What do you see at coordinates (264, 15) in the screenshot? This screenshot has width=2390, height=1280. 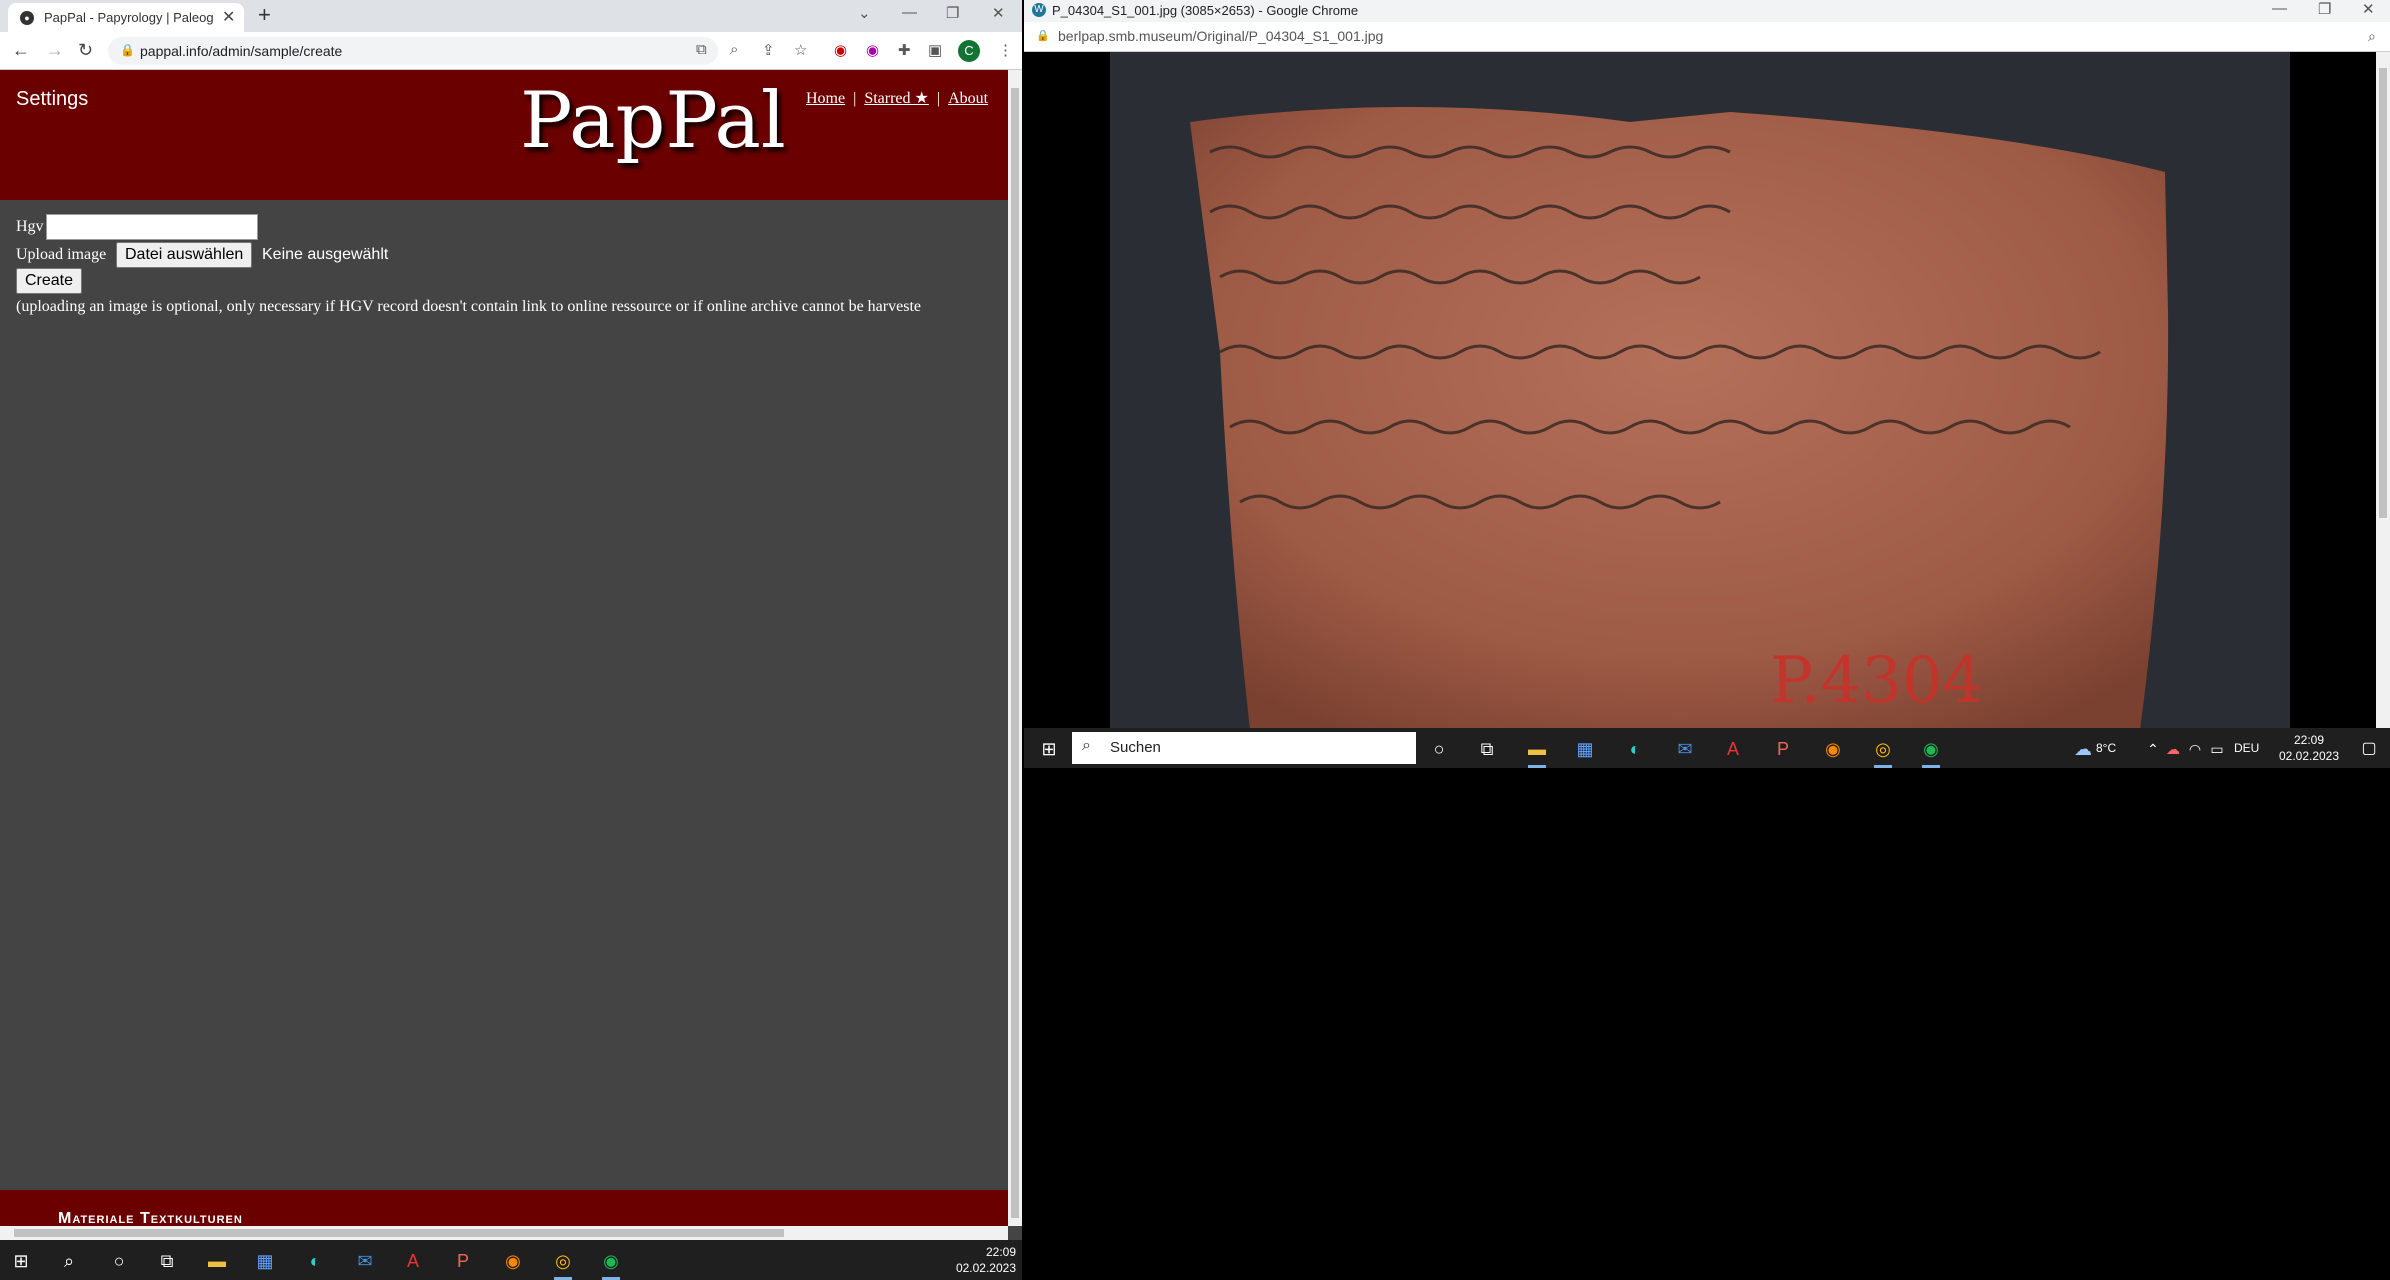 I see `new-tab-icon: +` at bounding box center [264, 15].